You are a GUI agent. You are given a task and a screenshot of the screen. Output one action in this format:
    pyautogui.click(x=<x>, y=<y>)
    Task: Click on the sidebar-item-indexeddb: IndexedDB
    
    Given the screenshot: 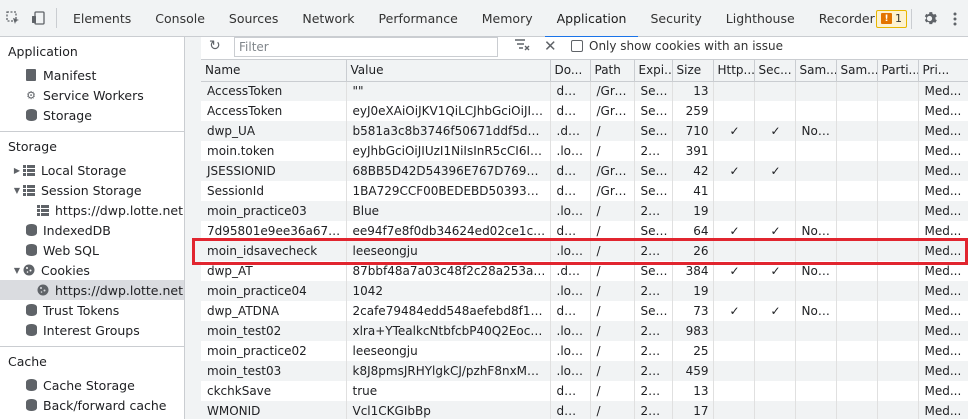 What is the action you would take?
    pyautogui.click(x=92, y=230)
    